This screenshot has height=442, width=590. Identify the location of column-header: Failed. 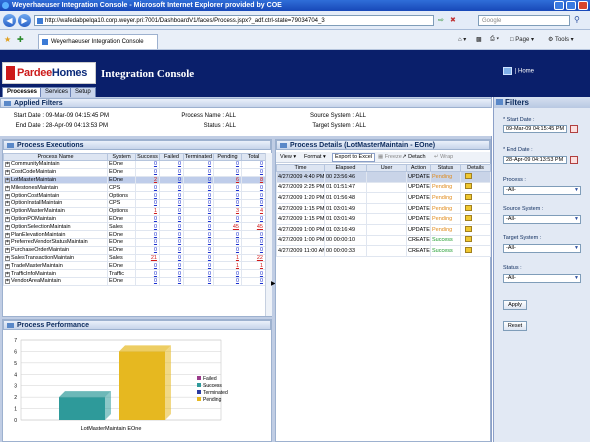
(171, 157).